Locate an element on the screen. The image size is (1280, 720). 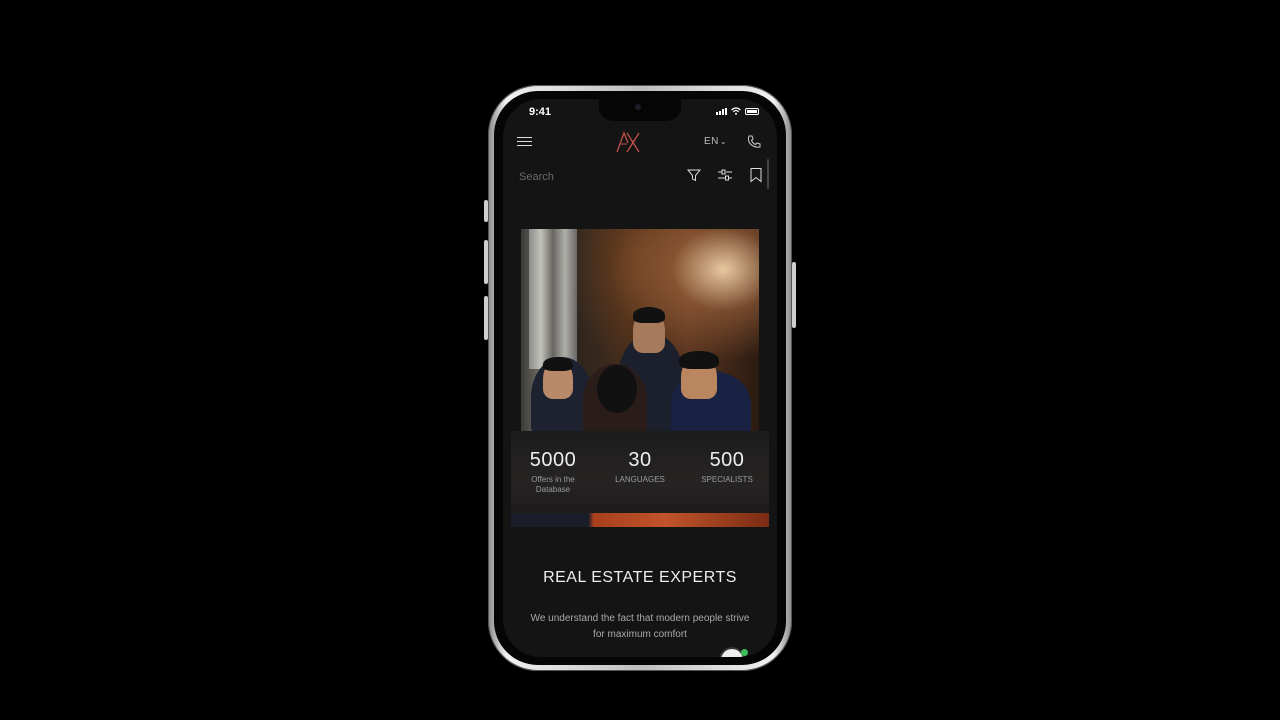
bookmark-icon is located at coordinates (756, 175).